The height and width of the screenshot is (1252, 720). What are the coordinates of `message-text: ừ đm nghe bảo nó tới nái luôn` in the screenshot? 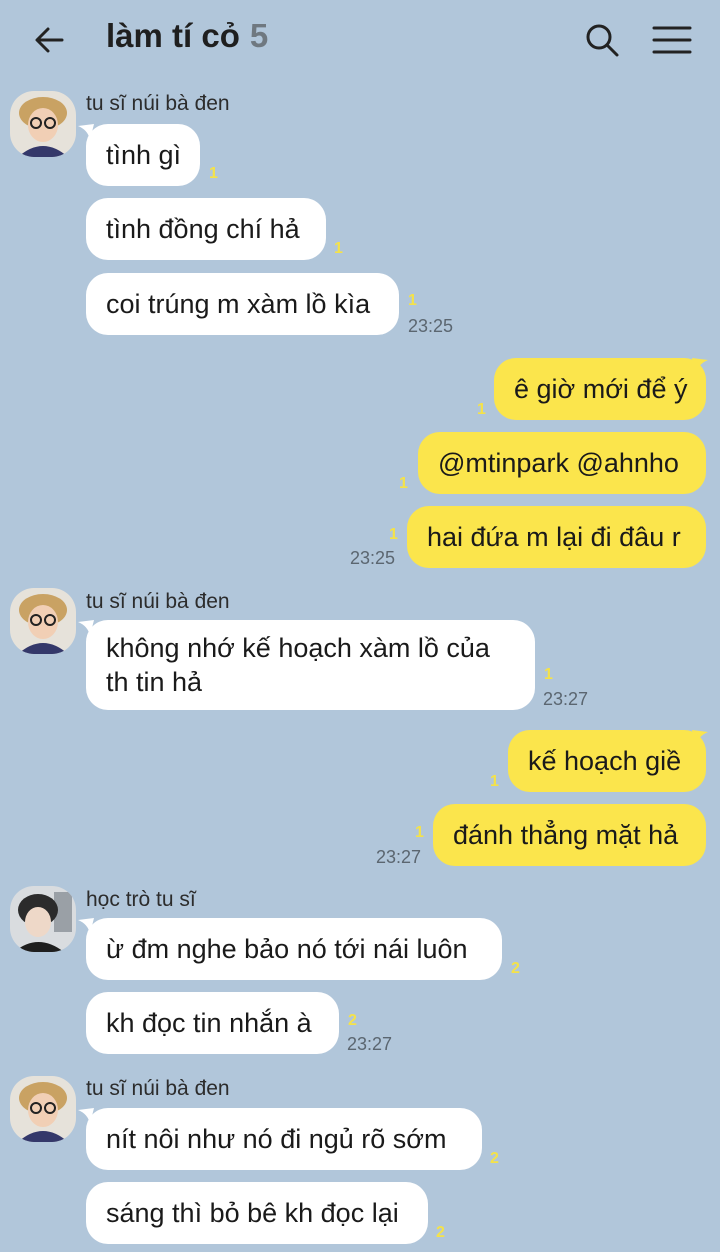 It's located at (287, 948).